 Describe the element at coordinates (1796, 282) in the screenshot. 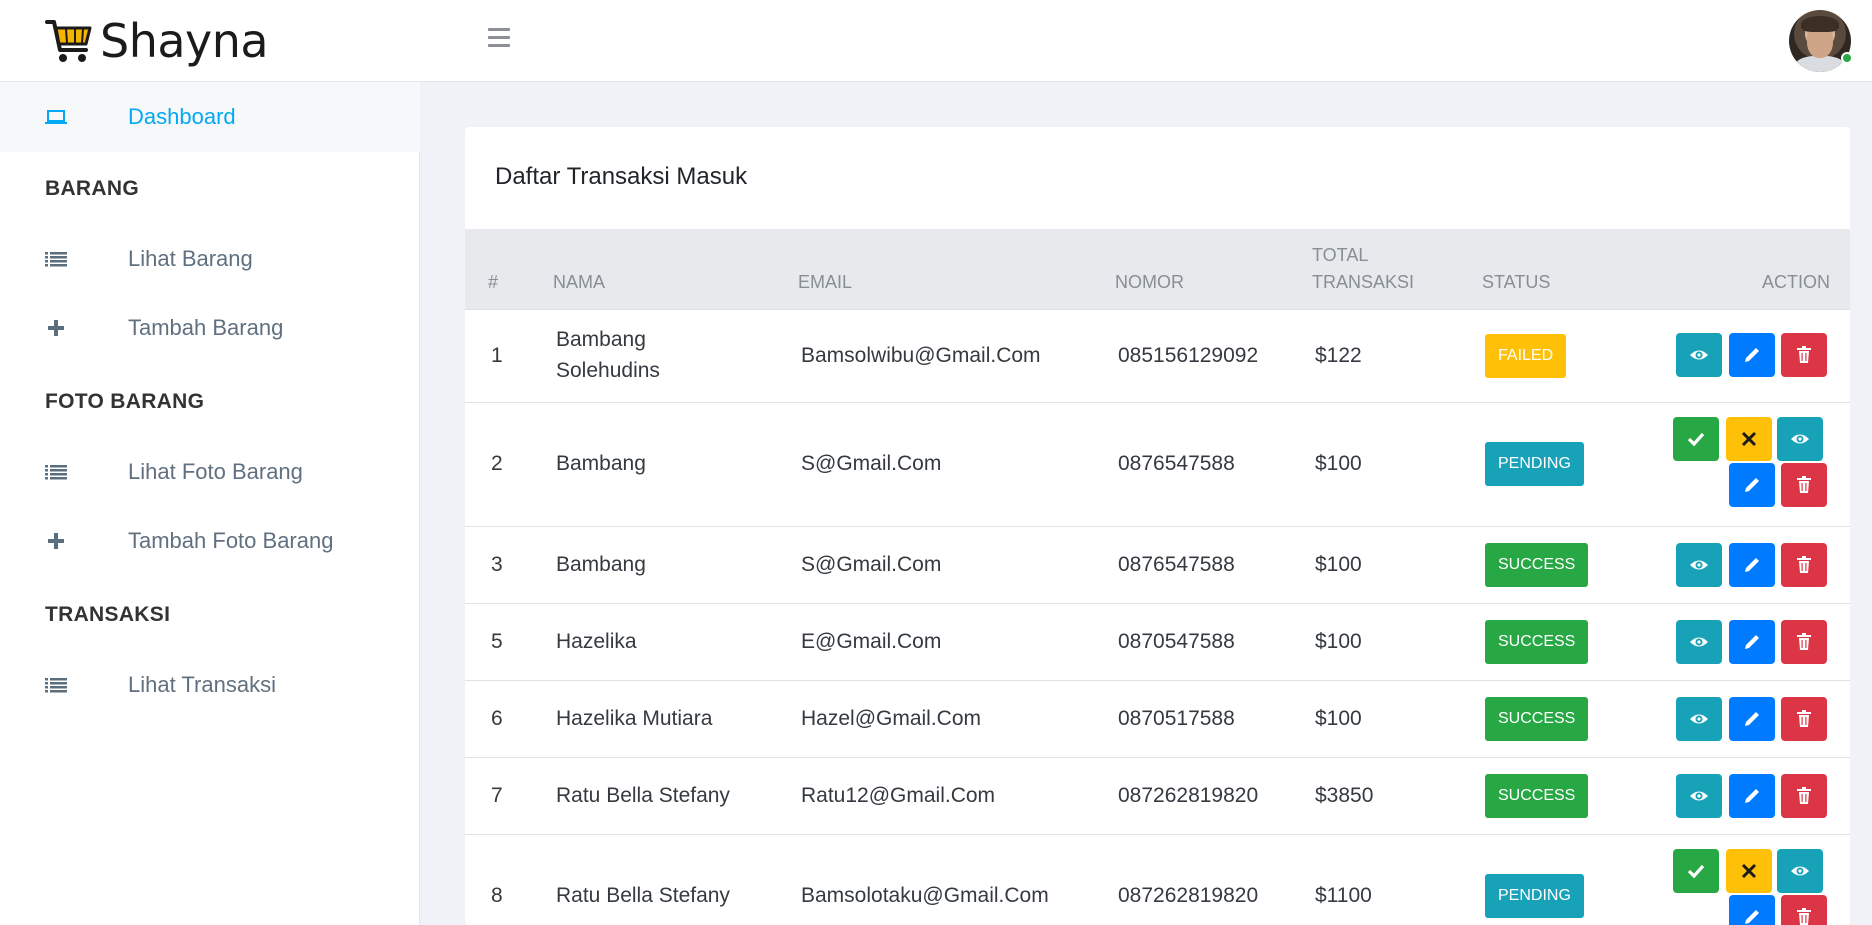

I see `col-action: ACTION` at that location.